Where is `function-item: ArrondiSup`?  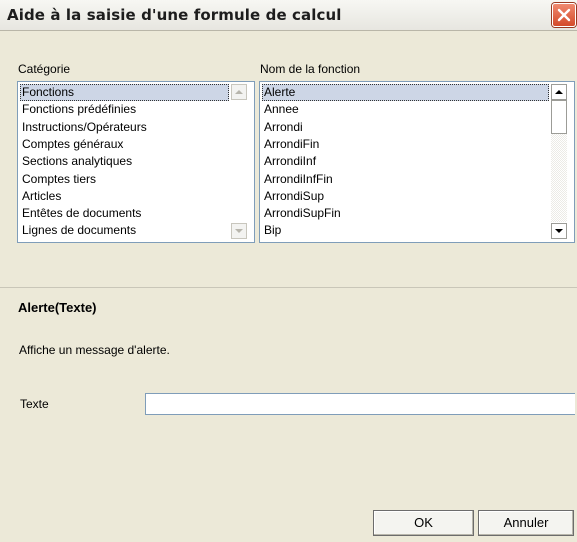
function-item: ArrondiSup is located at coordinates (405, 196).